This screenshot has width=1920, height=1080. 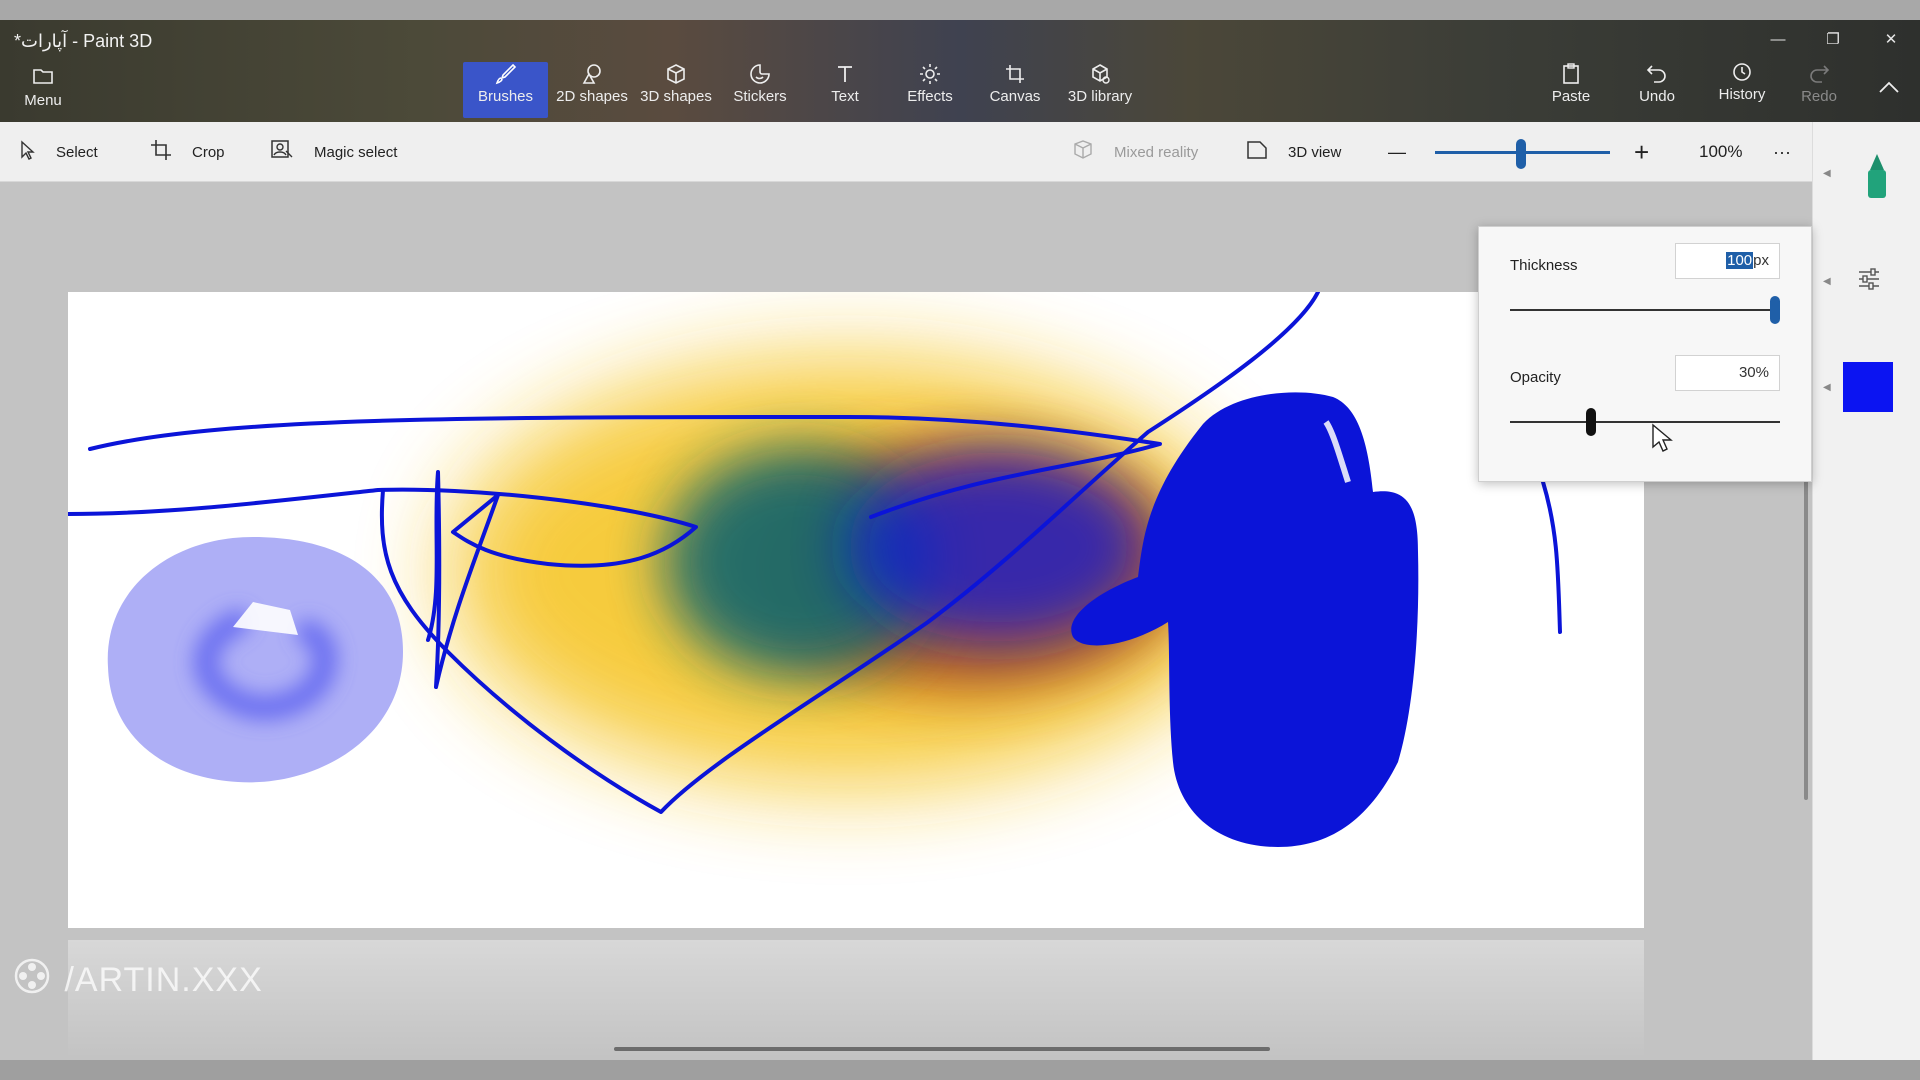 What do you see at coordinates (161, 152) in the screenshot?
I see `crop-icon` at bounding box center [161, 152].